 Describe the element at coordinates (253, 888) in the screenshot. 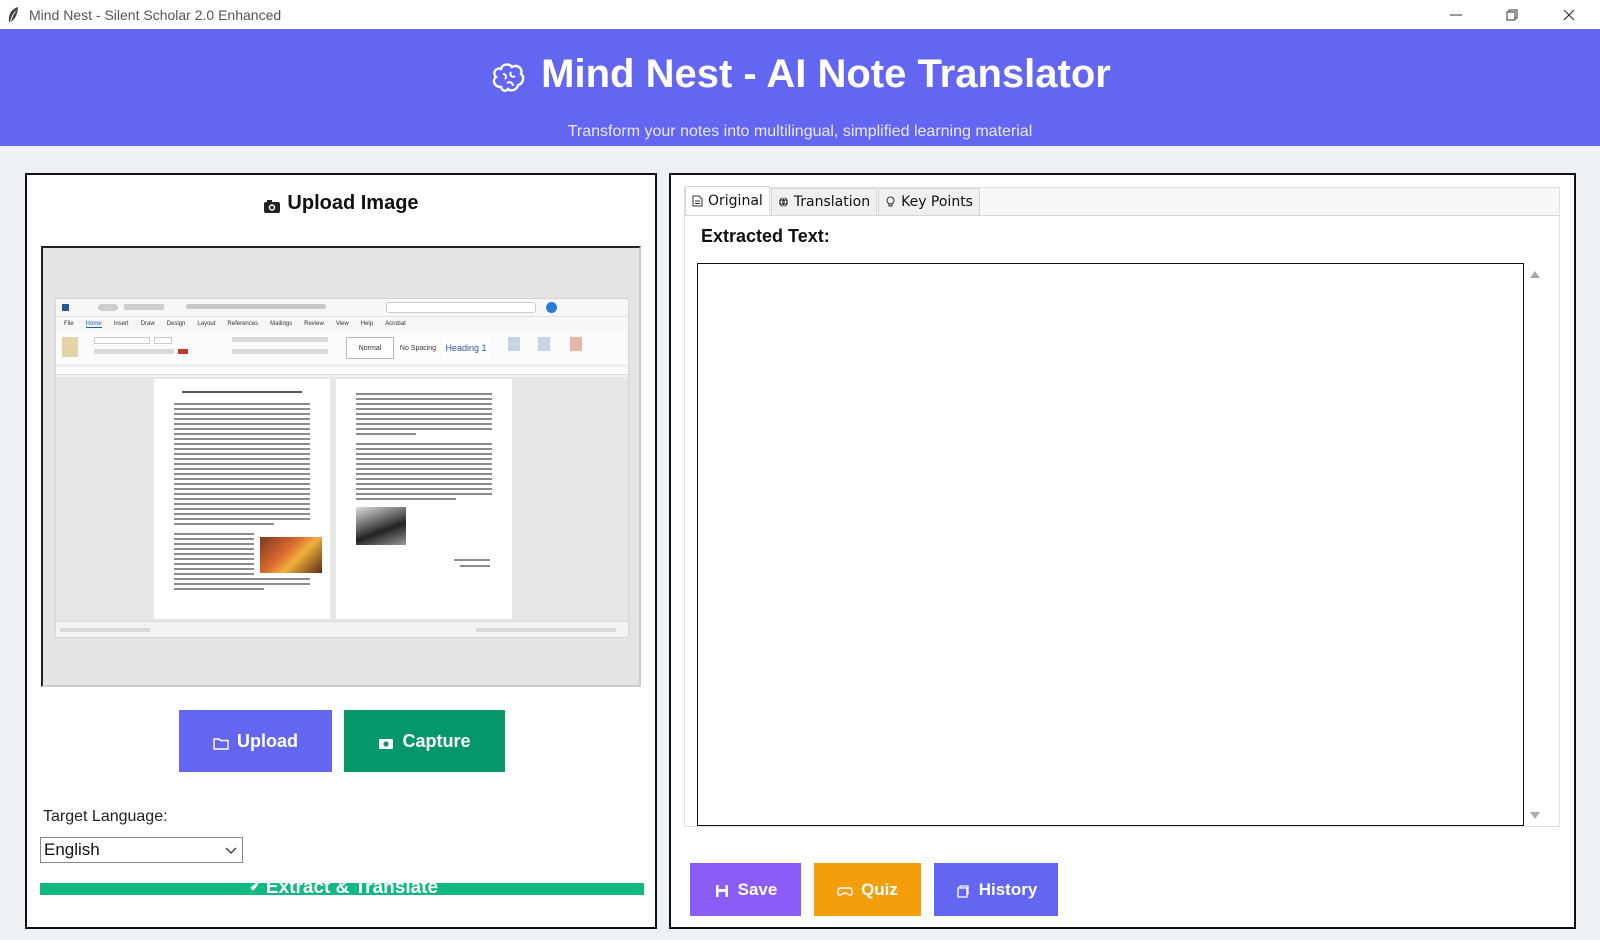

I see `rocket-icon` at that location.